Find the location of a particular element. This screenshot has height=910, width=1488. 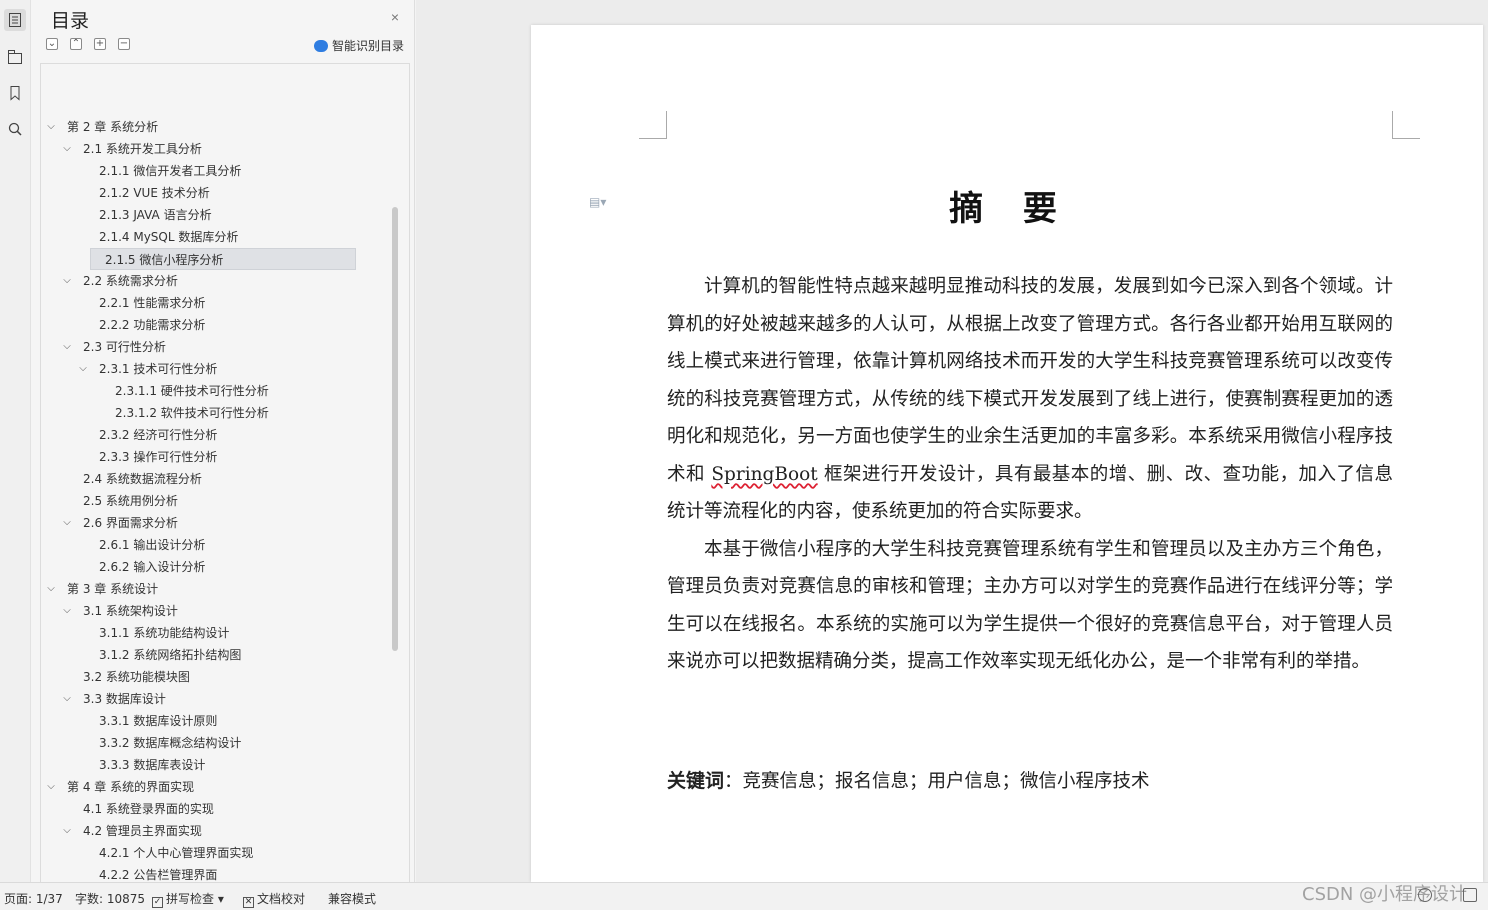

toc-item-label: 3.3.1 数据库设计原则 is located at coordinates (158, 721).